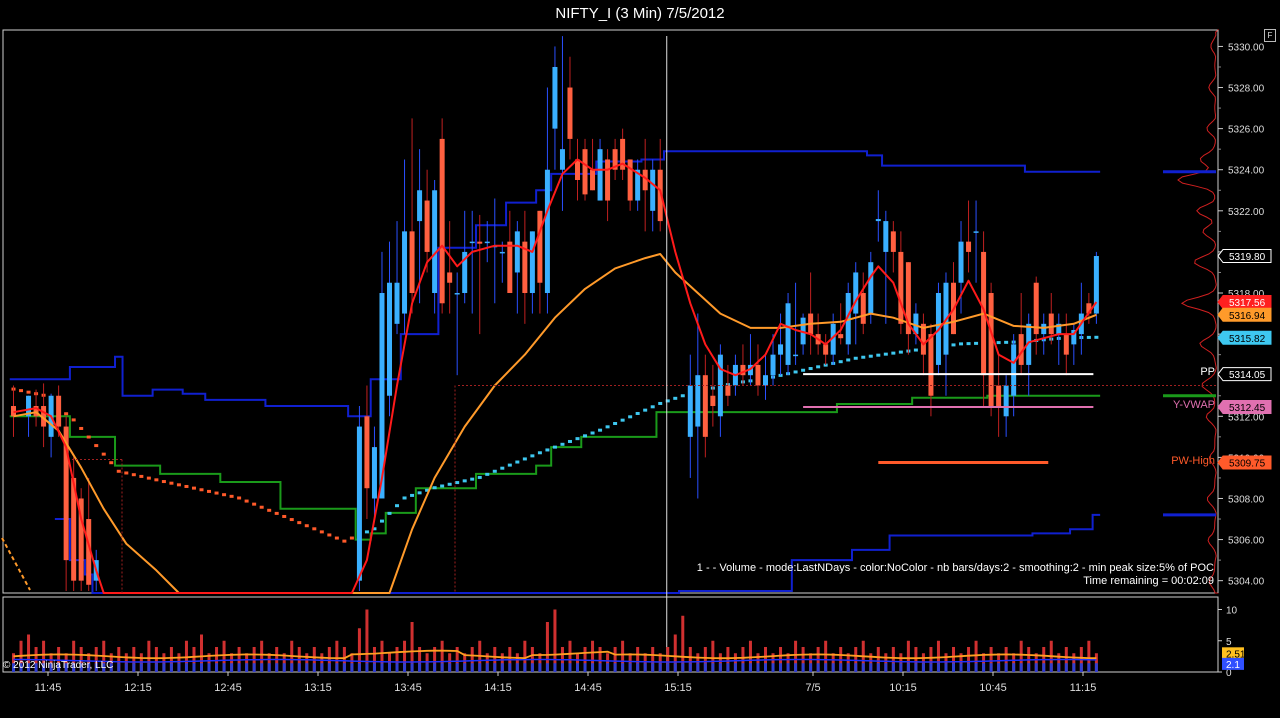 This screenshot has width=1280, height=718. I want to click on price-marker-label: 5315.82, so click(1247, 339).